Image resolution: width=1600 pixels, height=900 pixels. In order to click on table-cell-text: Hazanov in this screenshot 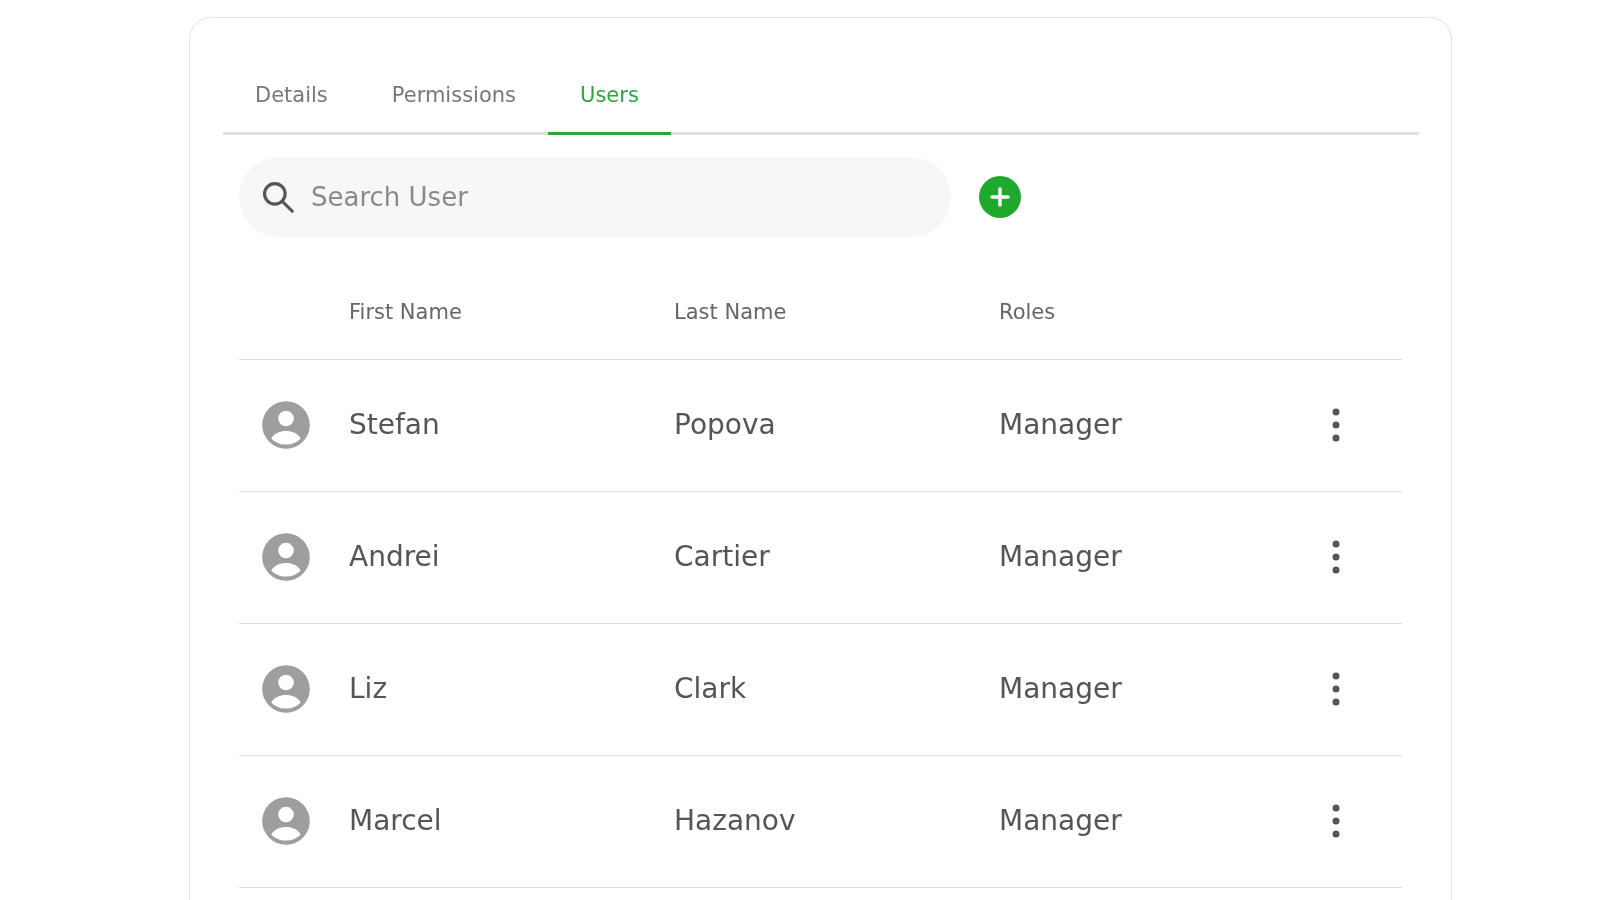, I will do `click(735, 821)`.